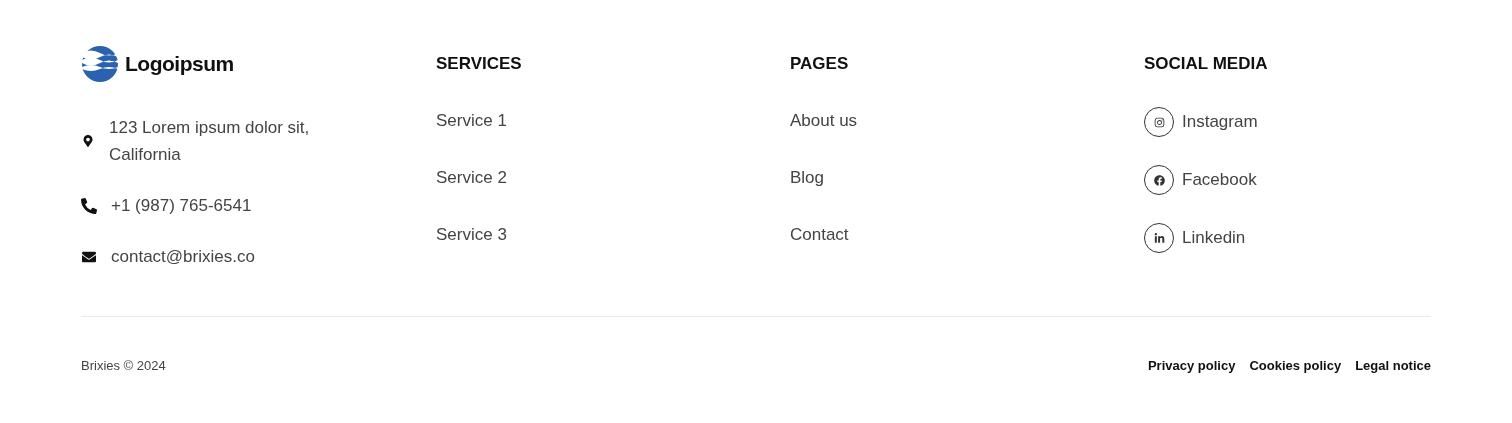 The height and width of the screenshot is (423, 1512). What do you see at coordinates (88, 141) in the screenshot?
I see `location-pin-icon` at bounding box center [88, 141].